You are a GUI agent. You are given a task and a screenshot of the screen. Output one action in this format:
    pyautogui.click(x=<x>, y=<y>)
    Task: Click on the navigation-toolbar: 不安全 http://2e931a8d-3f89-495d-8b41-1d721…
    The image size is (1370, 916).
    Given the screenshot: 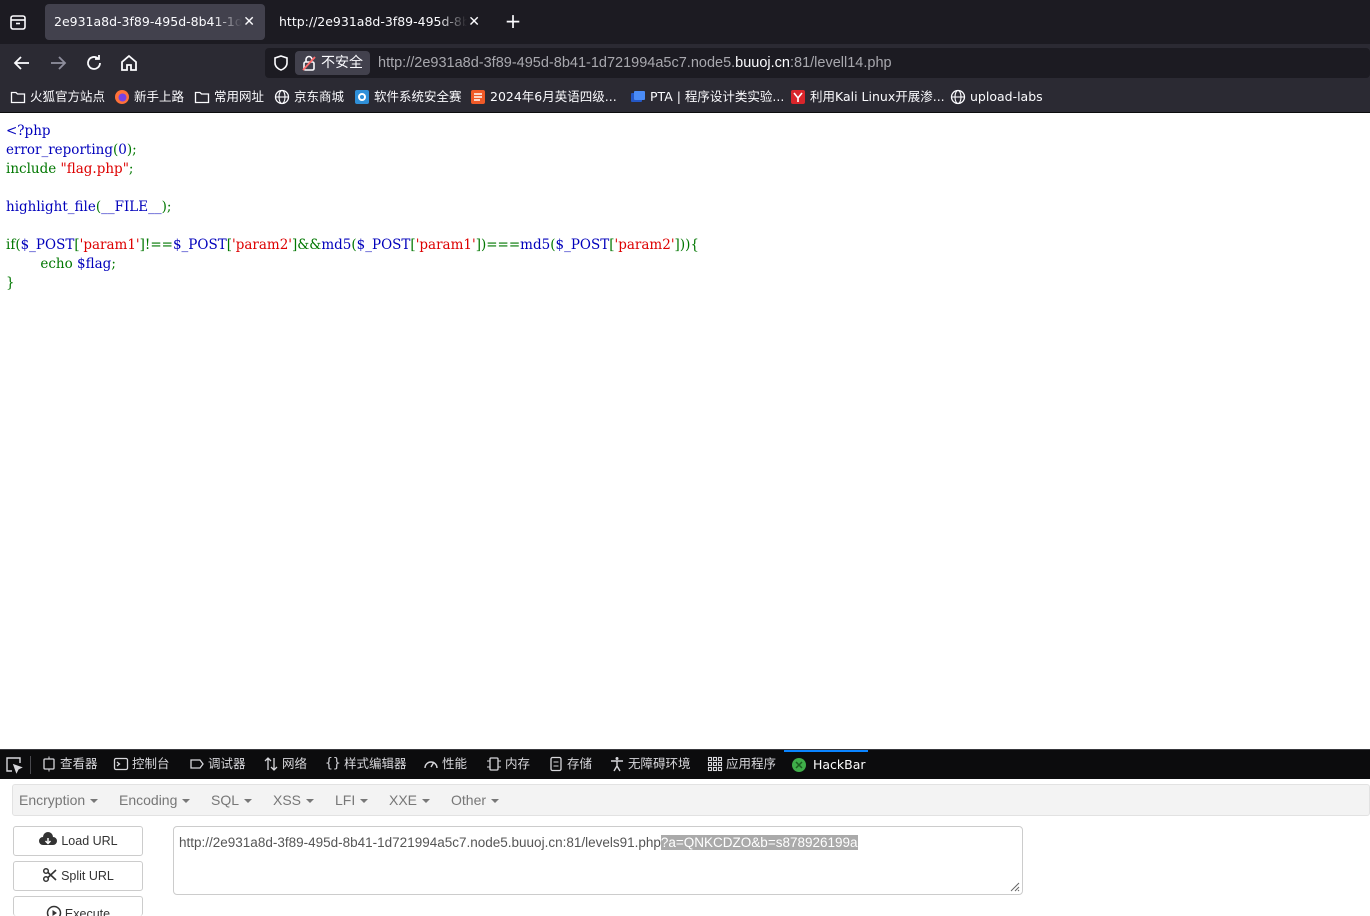 What is the action you would take?
    pyautogui.click(x=685, y=63)
    